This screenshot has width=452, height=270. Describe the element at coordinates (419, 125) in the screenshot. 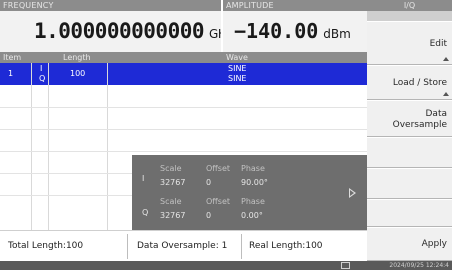

I see `data-oversample-label-2: Oversample` at that location.